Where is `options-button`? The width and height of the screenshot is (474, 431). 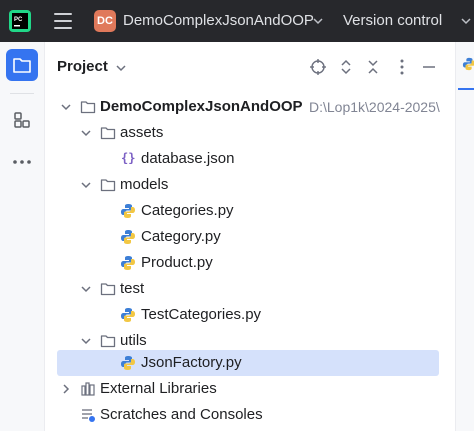 options-button is located at coordinates (402, 67).